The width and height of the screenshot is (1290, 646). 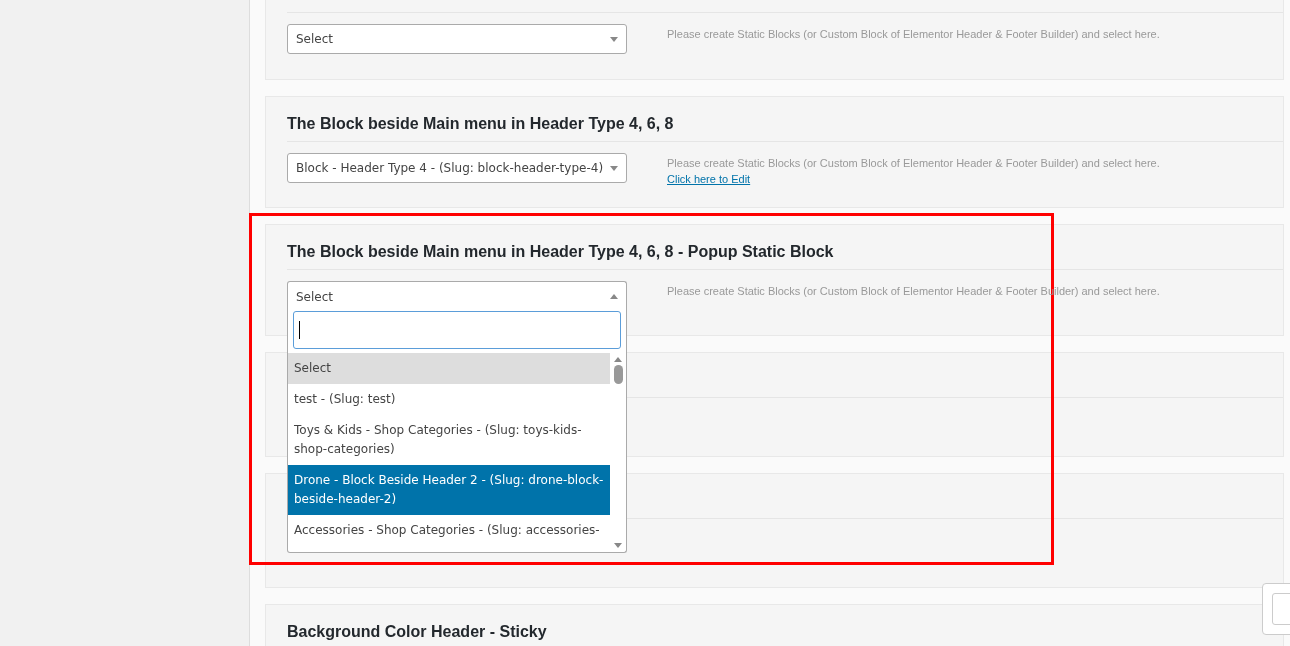 What do you see at coordinates (449, 399) in the screenshot?
I see `dropdown-option: test - (Slug: test)` at bounding box center [449, 399].